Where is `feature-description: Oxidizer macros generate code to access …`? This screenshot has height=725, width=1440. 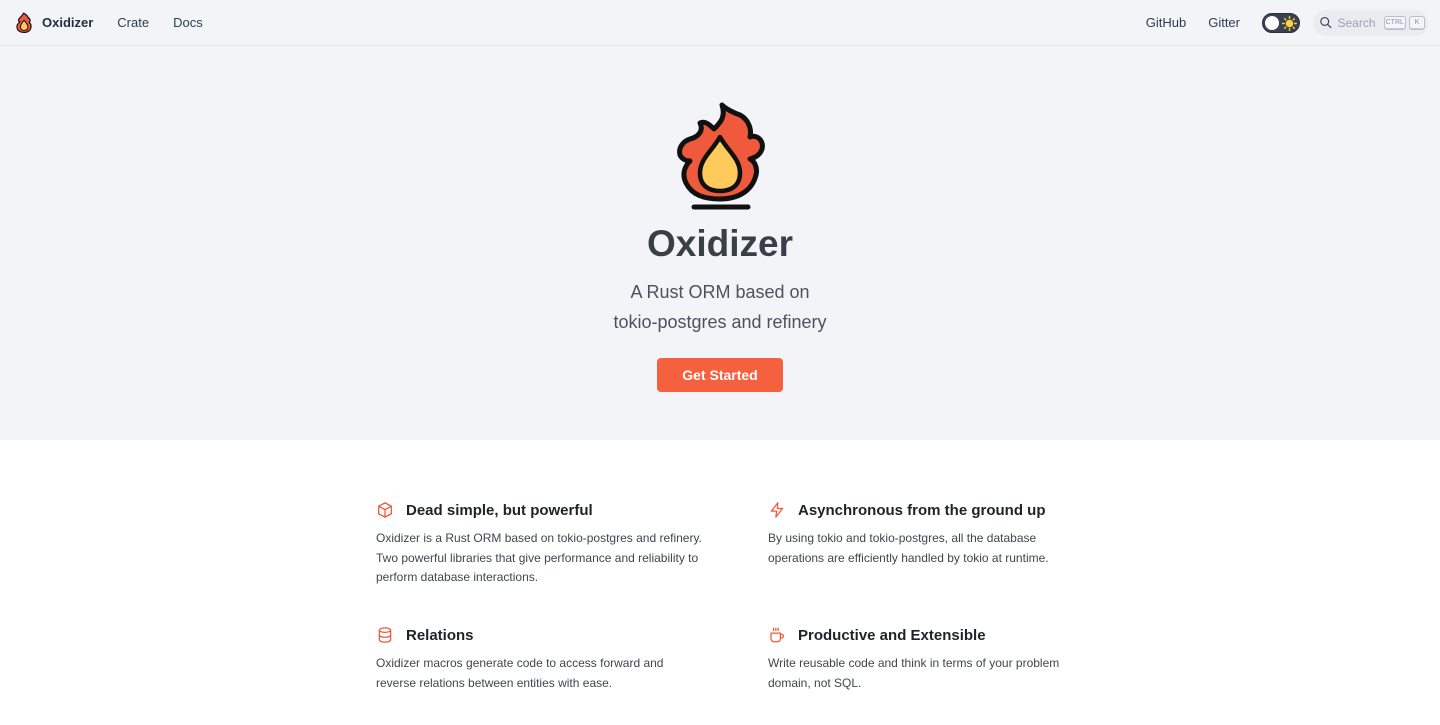
feature-description: Oxidizer macros generate code to access … is located at coordinates (520, 673).